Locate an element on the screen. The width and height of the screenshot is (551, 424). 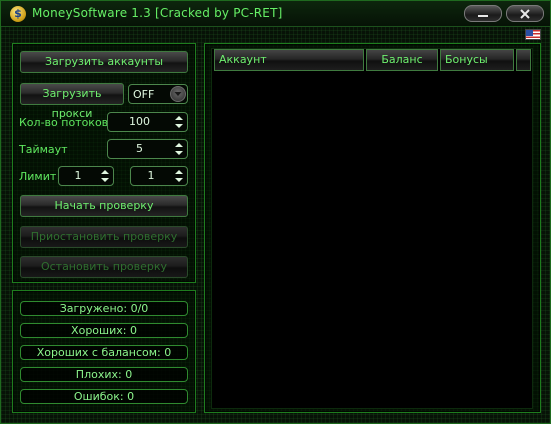
chevron-down-icon is located at coordinates (178, 94).